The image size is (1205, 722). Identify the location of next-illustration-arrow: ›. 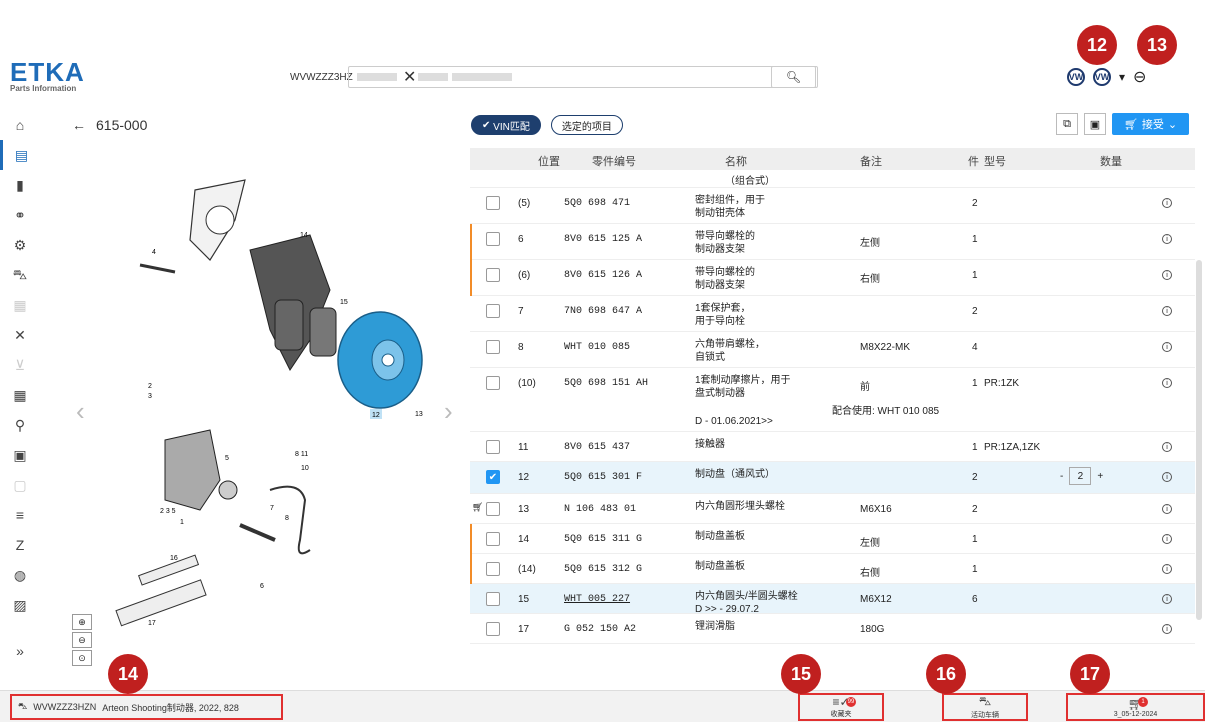
(448, 411).